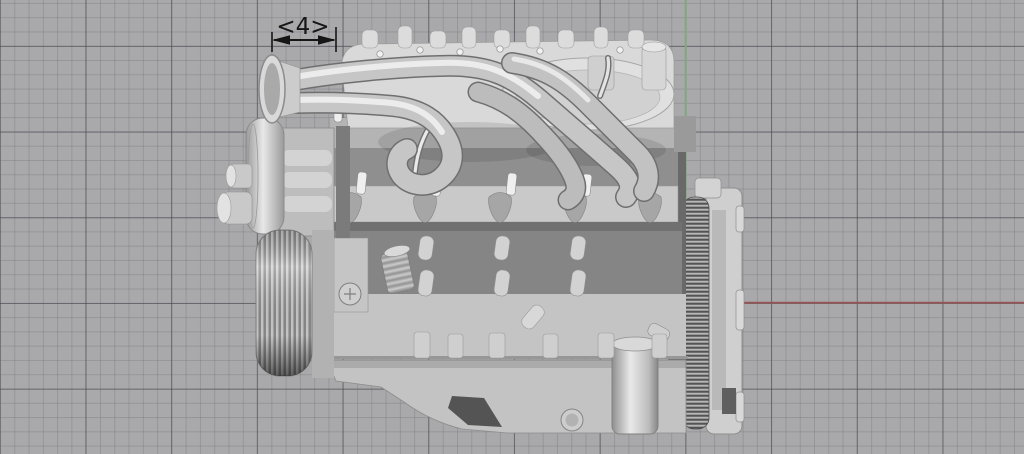 The width and height of the screenshot is (1024, 454). What do you see at coordinates (294, 303) in the screenshot?
I see `crank-pulley` at bounding box center [294, 303].